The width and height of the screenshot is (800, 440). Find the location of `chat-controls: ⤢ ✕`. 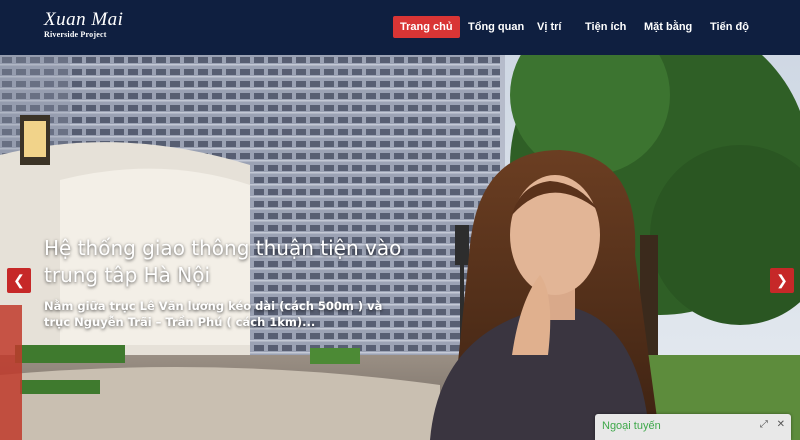

chat-controls: ⤢ ✕ is located at coordinates (769, 424).